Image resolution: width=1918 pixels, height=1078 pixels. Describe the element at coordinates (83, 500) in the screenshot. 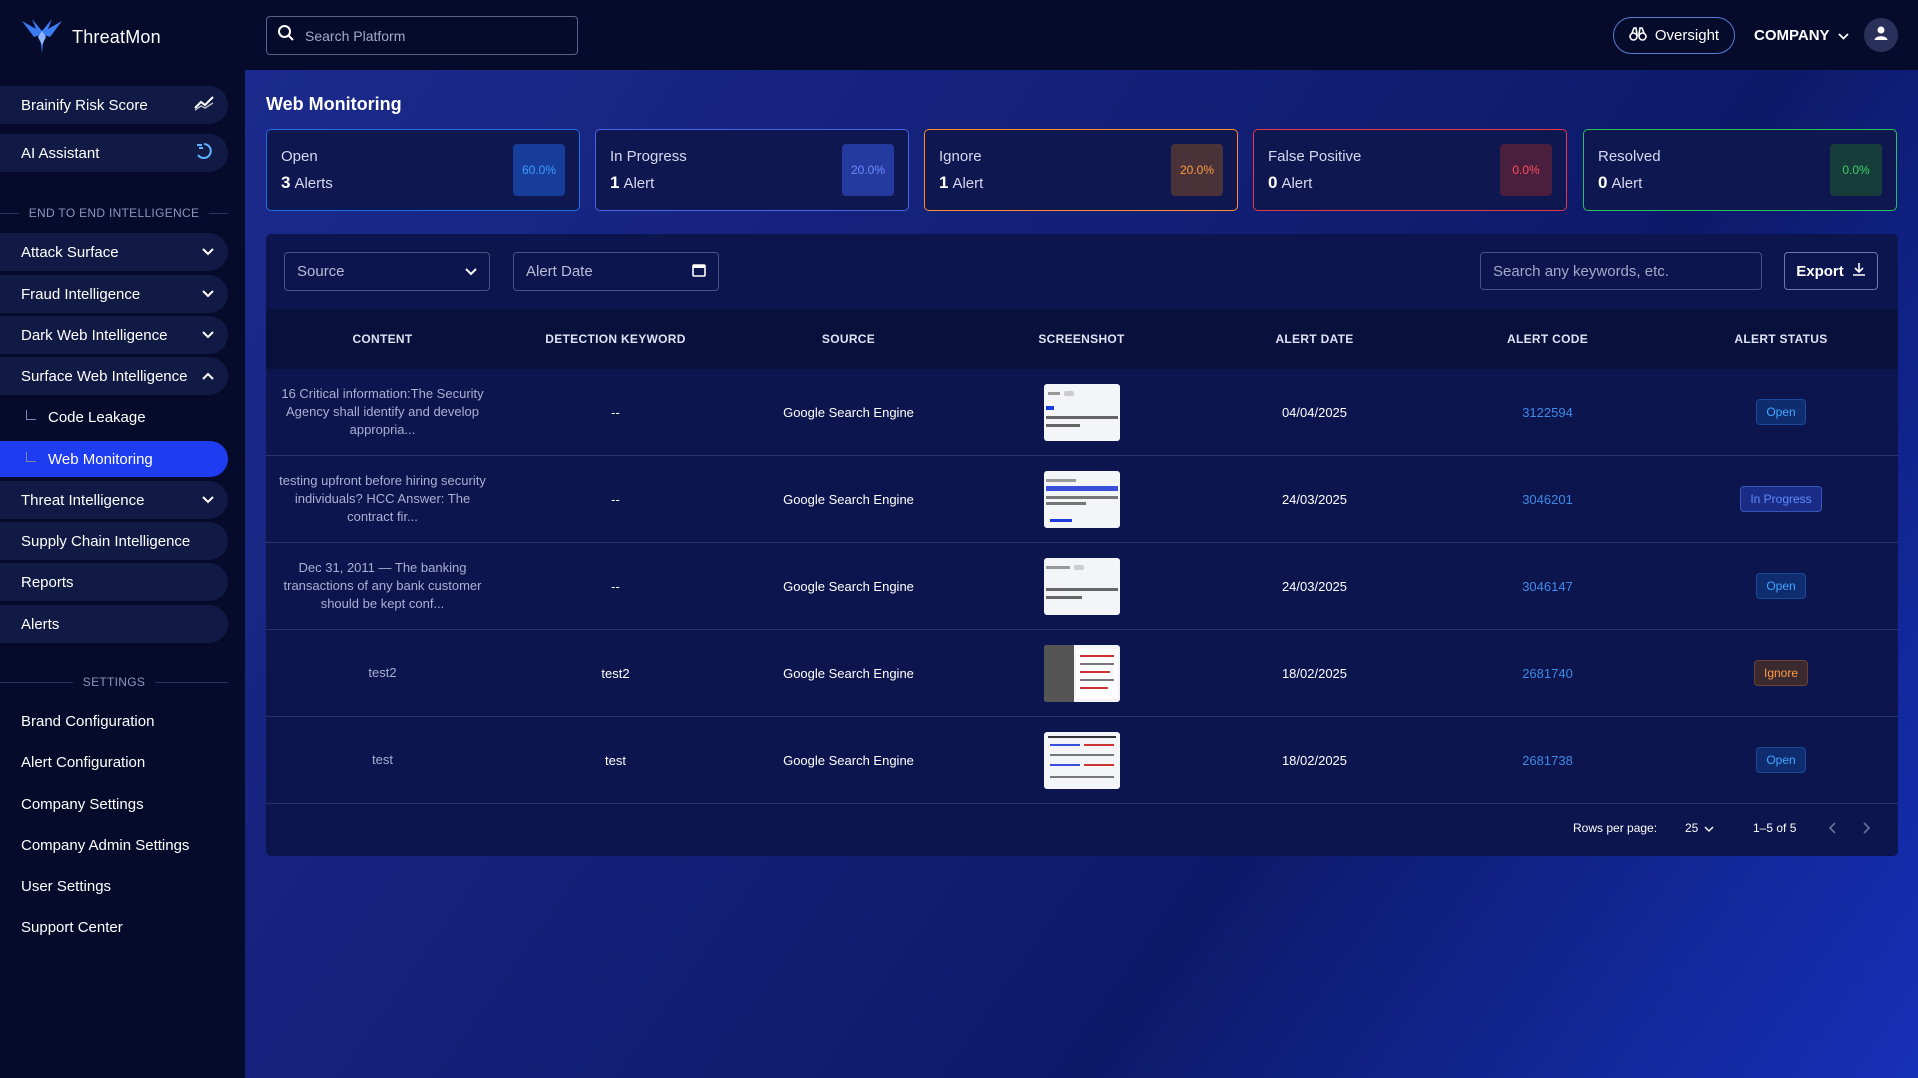

I see `sidebar-item-label: Threat Intelligence` at that location.